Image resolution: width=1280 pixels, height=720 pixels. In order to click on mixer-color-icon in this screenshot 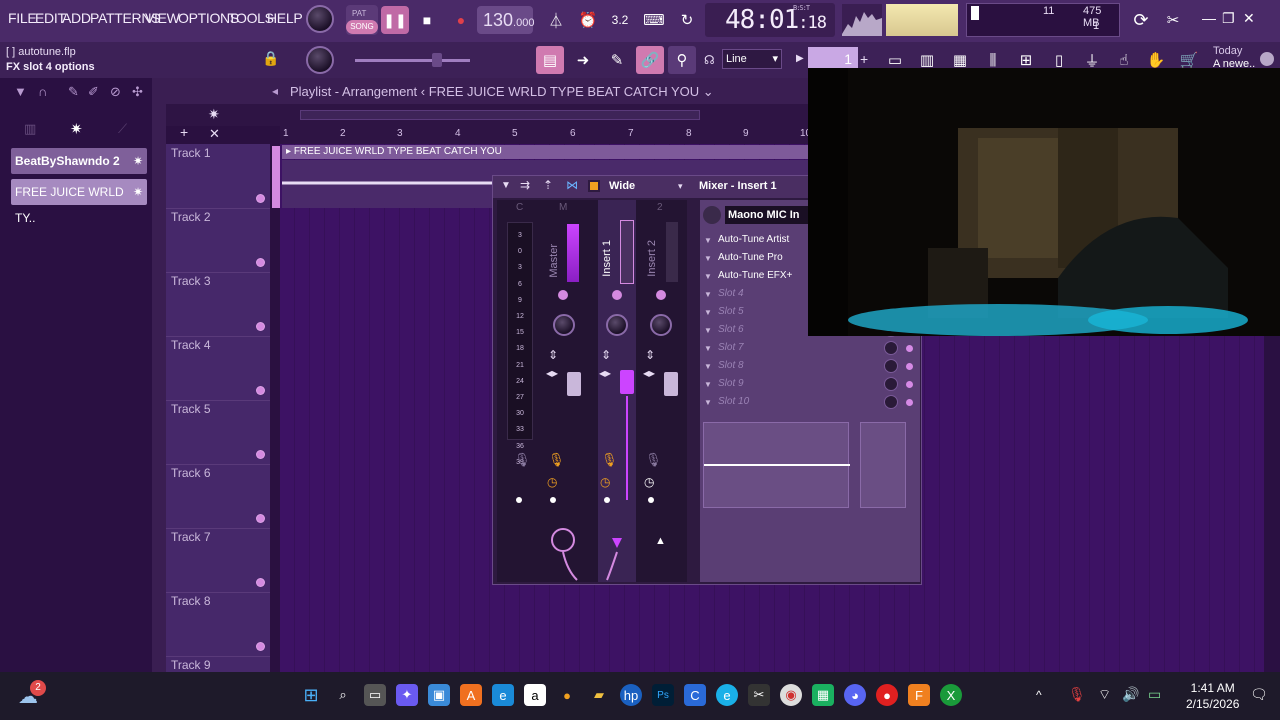, I will do `click(594, 186)`.